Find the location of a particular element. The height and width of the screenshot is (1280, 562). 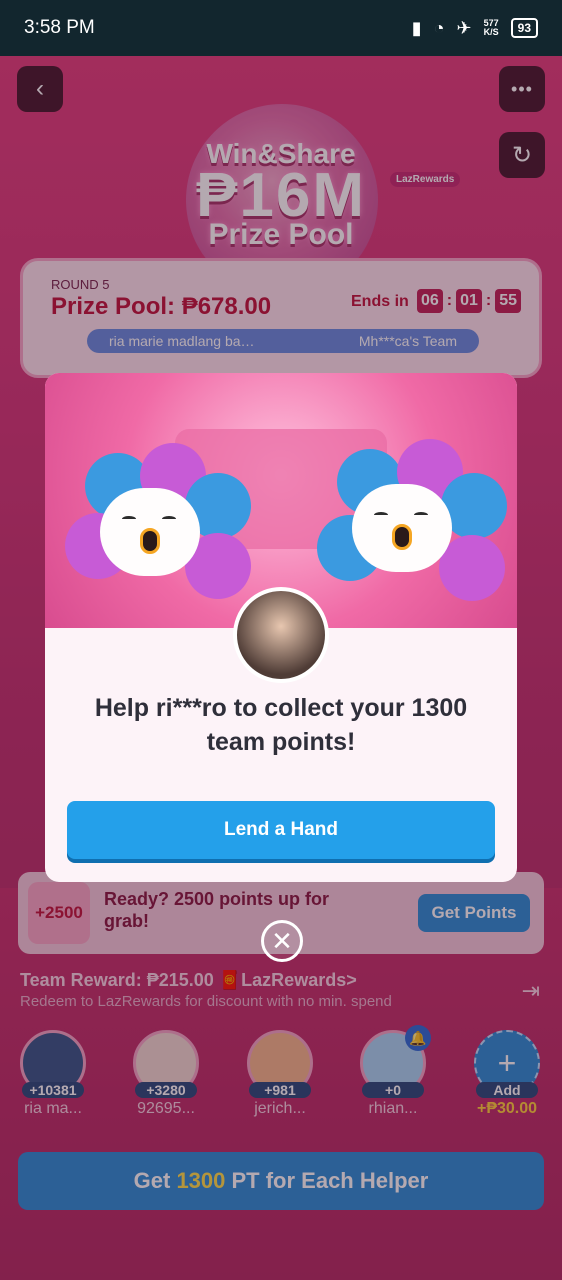

status-icons: ▮ ◔ ✈ 577 K/S 93 is located at coordinates (475, 28).